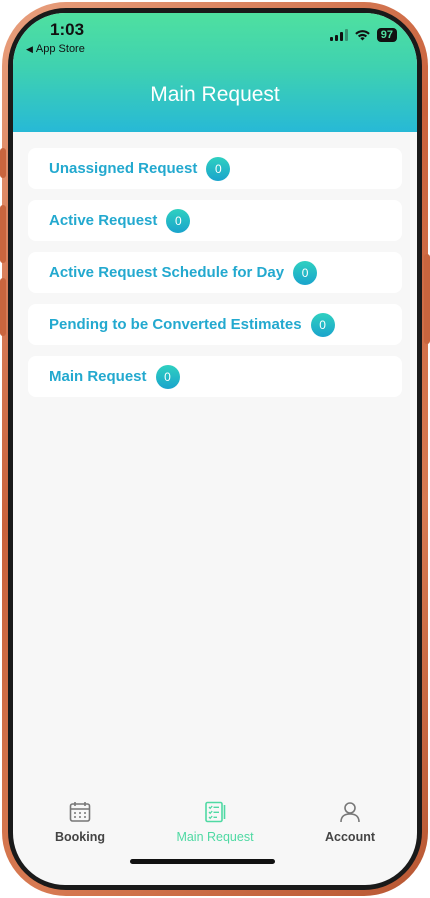  I want to click on request-row-unassigned: Unassigned Request 0, so click(215, 168).